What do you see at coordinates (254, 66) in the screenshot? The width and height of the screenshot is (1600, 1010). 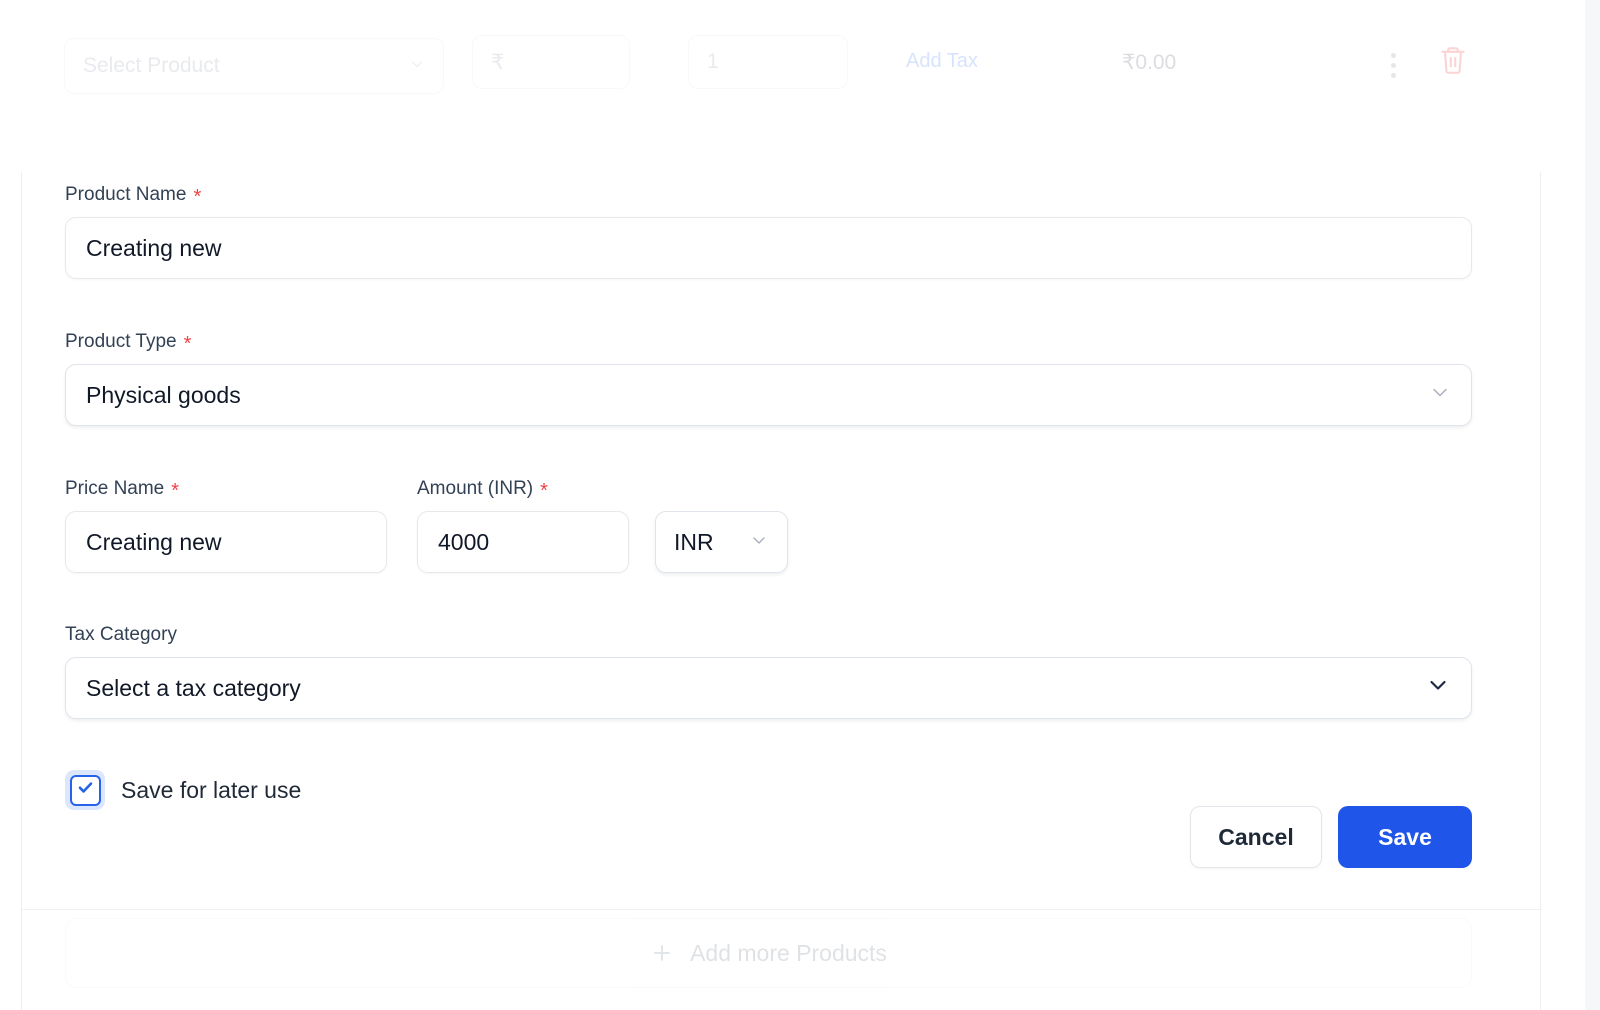 I see `product-select: Select Product` at bounding box center [254, 66].